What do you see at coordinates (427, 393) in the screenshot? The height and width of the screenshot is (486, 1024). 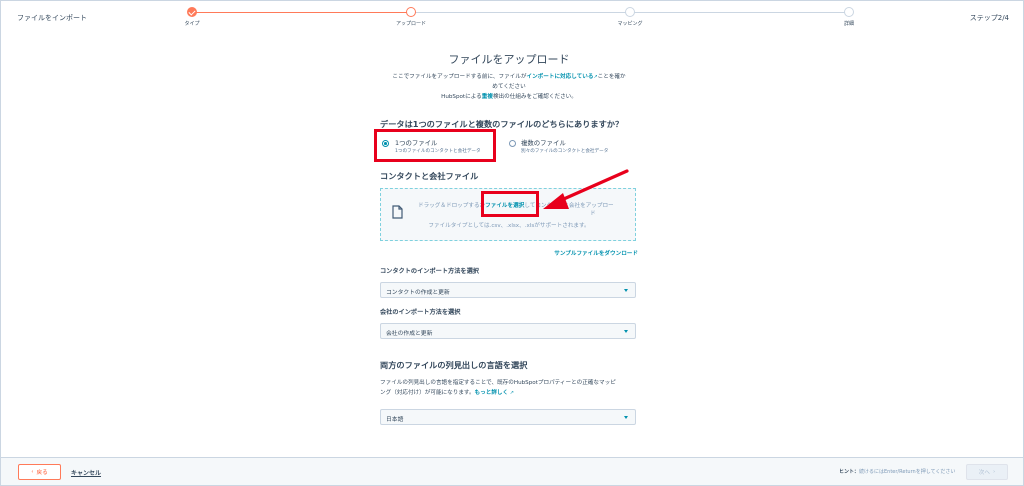 I see `language-desc-b: ング（対応付け）が可能になります。` at bounding box center [427, 393].